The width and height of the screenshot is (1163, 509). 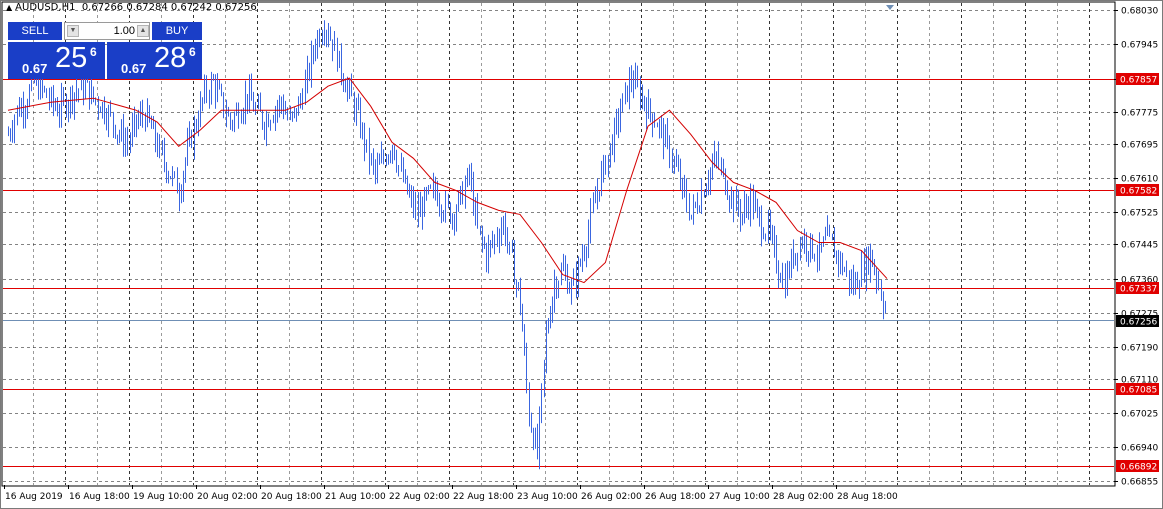 What do you see at coordinates (675, 497) in the screenshot?
I see `x-tick-label: 26 Aug 18:00` at bounding box center [675, 497].